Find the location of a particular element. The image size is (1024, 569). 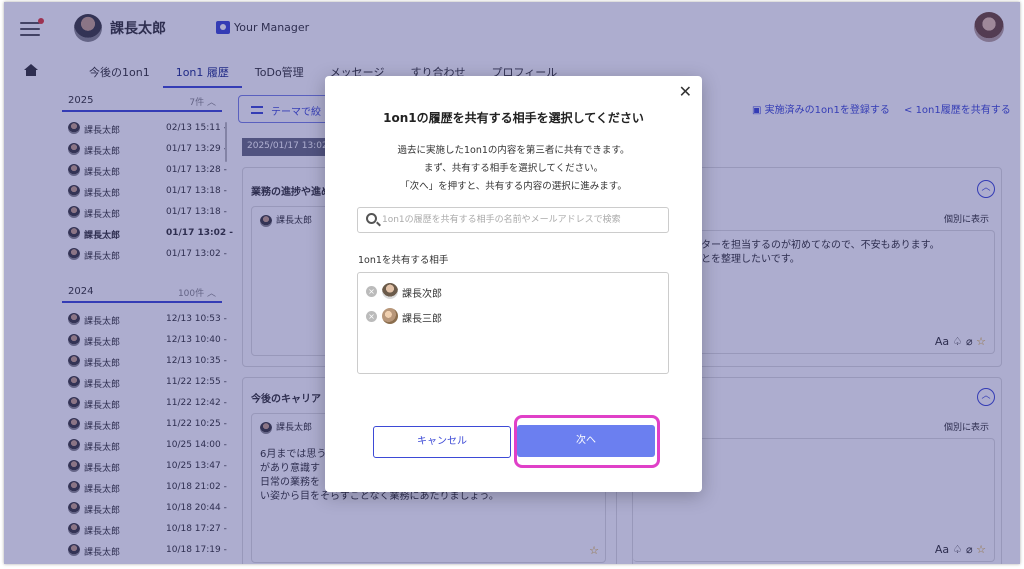

selected-people-box: × 課長次郎 × 課長三郎 is located at coordinates (513, 323).